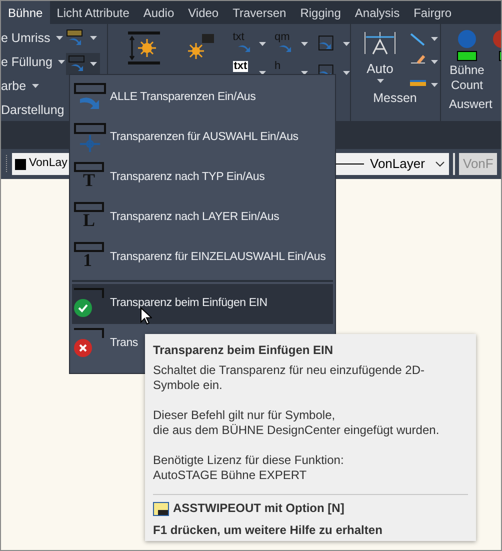 The width and height of the screenshot is (502, 551). I want to click on help-hint: F1 drücken, um weitere Hilfe zu erhalten, so click(268, 530).